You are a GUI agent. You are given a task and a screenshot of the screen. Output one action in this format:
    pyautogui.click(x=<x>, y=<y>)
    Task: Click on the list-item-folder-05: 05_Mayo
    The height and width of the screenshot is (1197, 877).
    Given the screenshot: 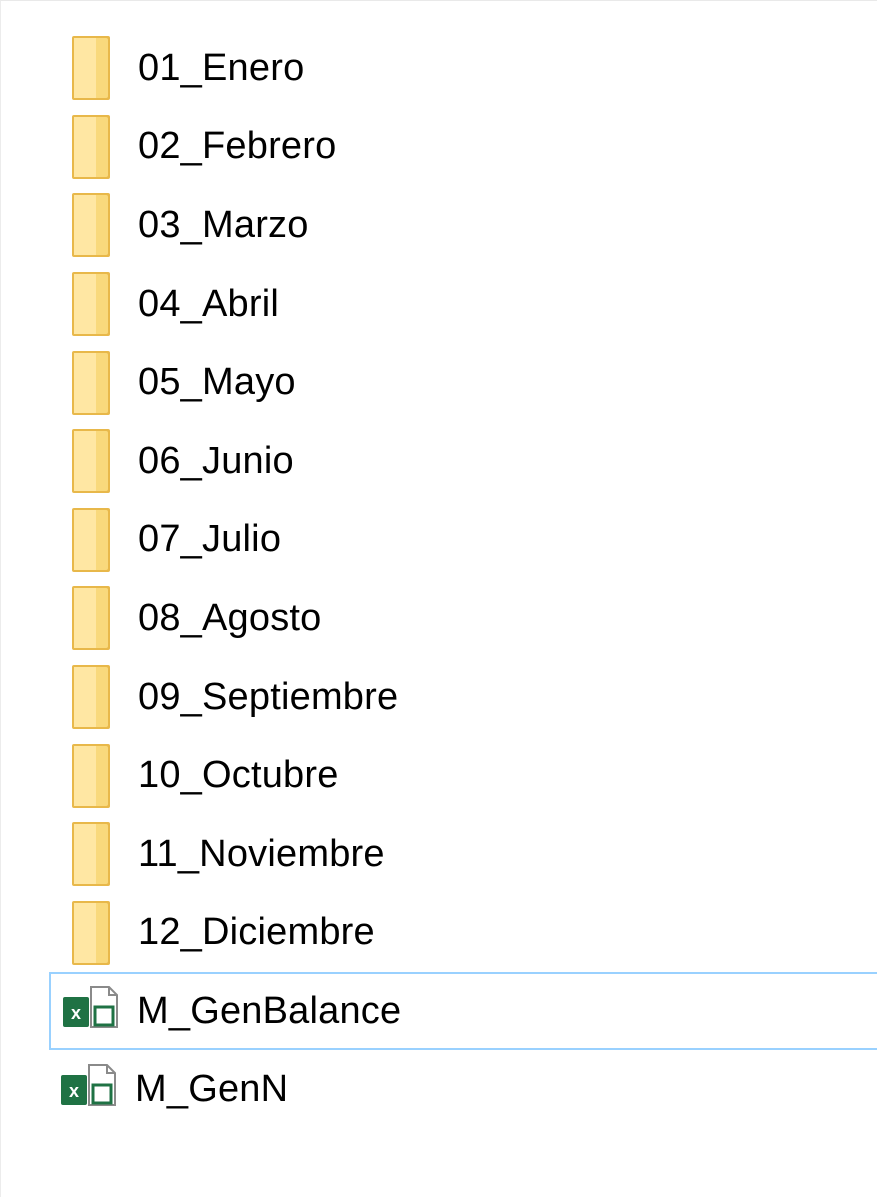 What is the action you would take?
    pyautogui.click(x=439, y=382)
    